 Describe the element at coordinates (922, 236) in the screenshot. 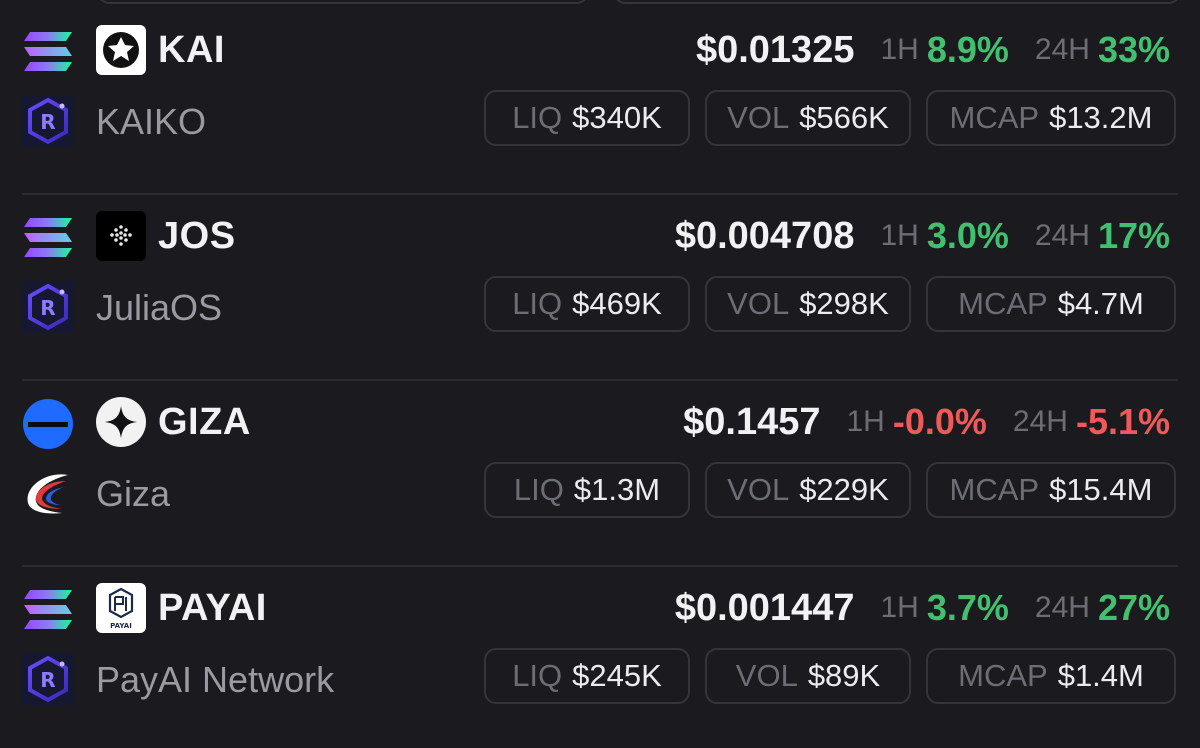

I see `price-change-line: $0.004708 1H 3.0% 24H 17%` at that location.